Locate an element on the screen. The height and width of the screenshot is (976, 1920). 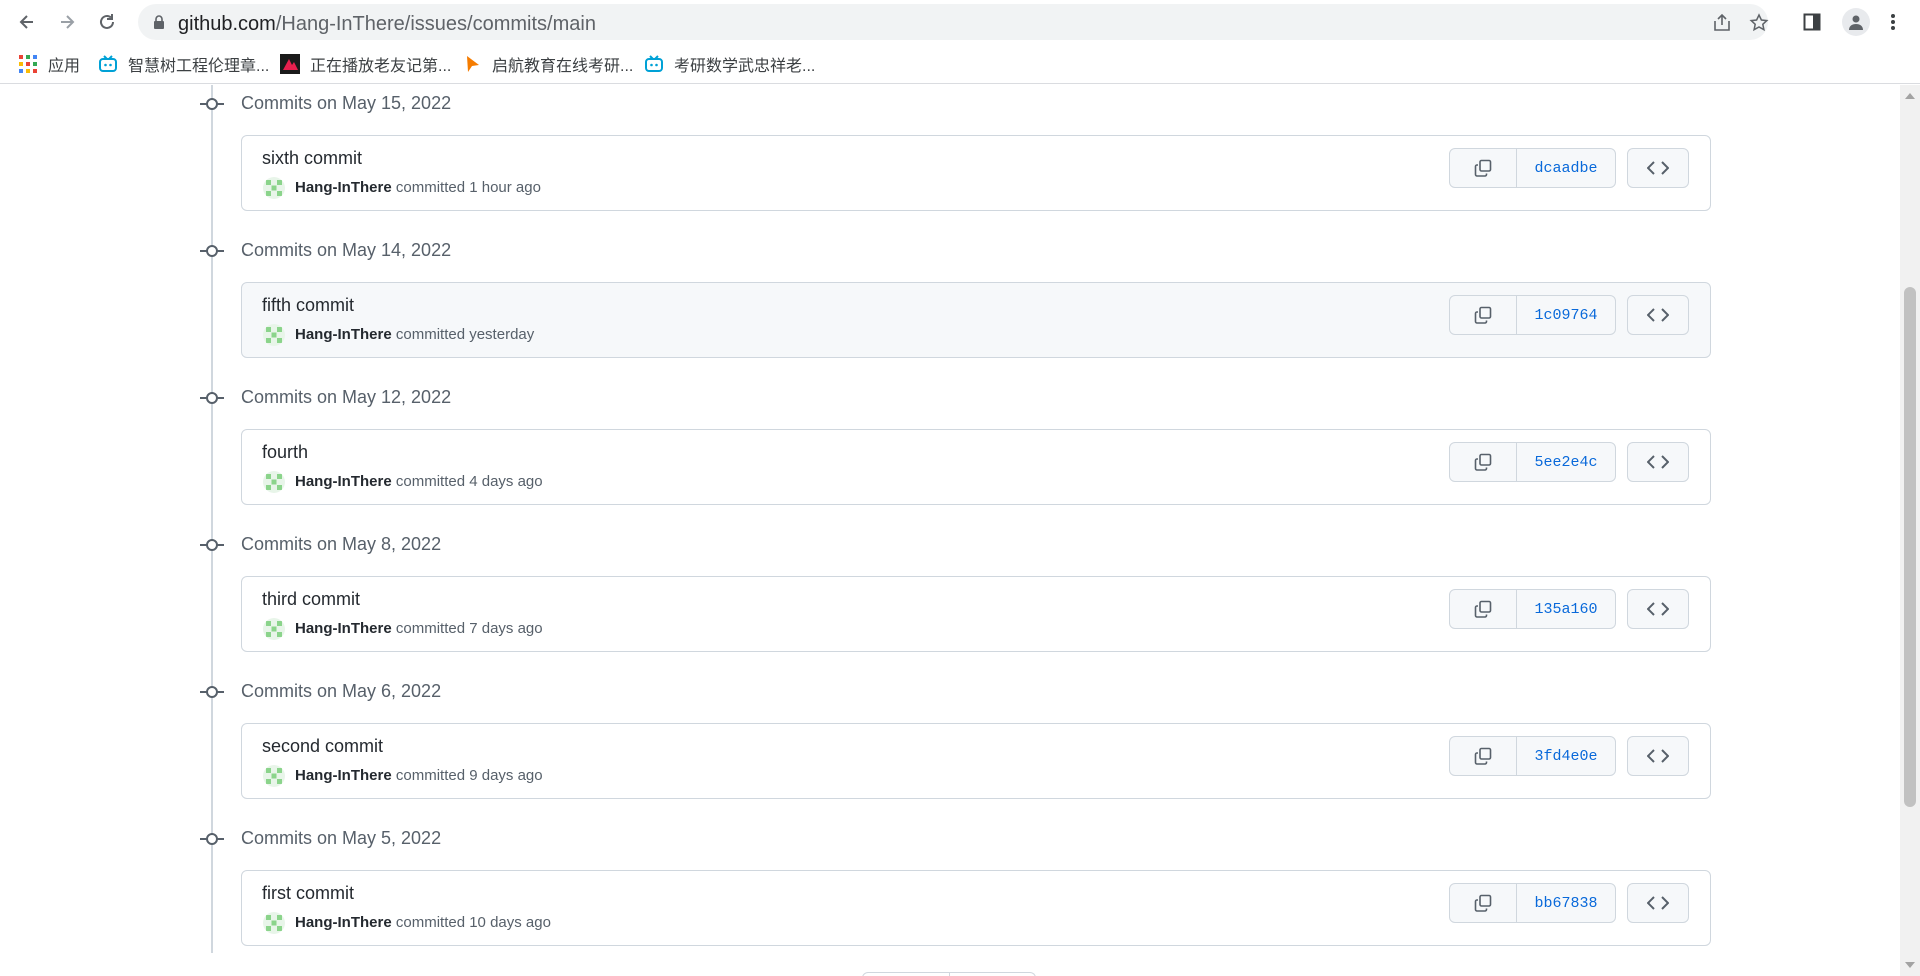
commit-message: second commit is located at coordinates (322, 746).